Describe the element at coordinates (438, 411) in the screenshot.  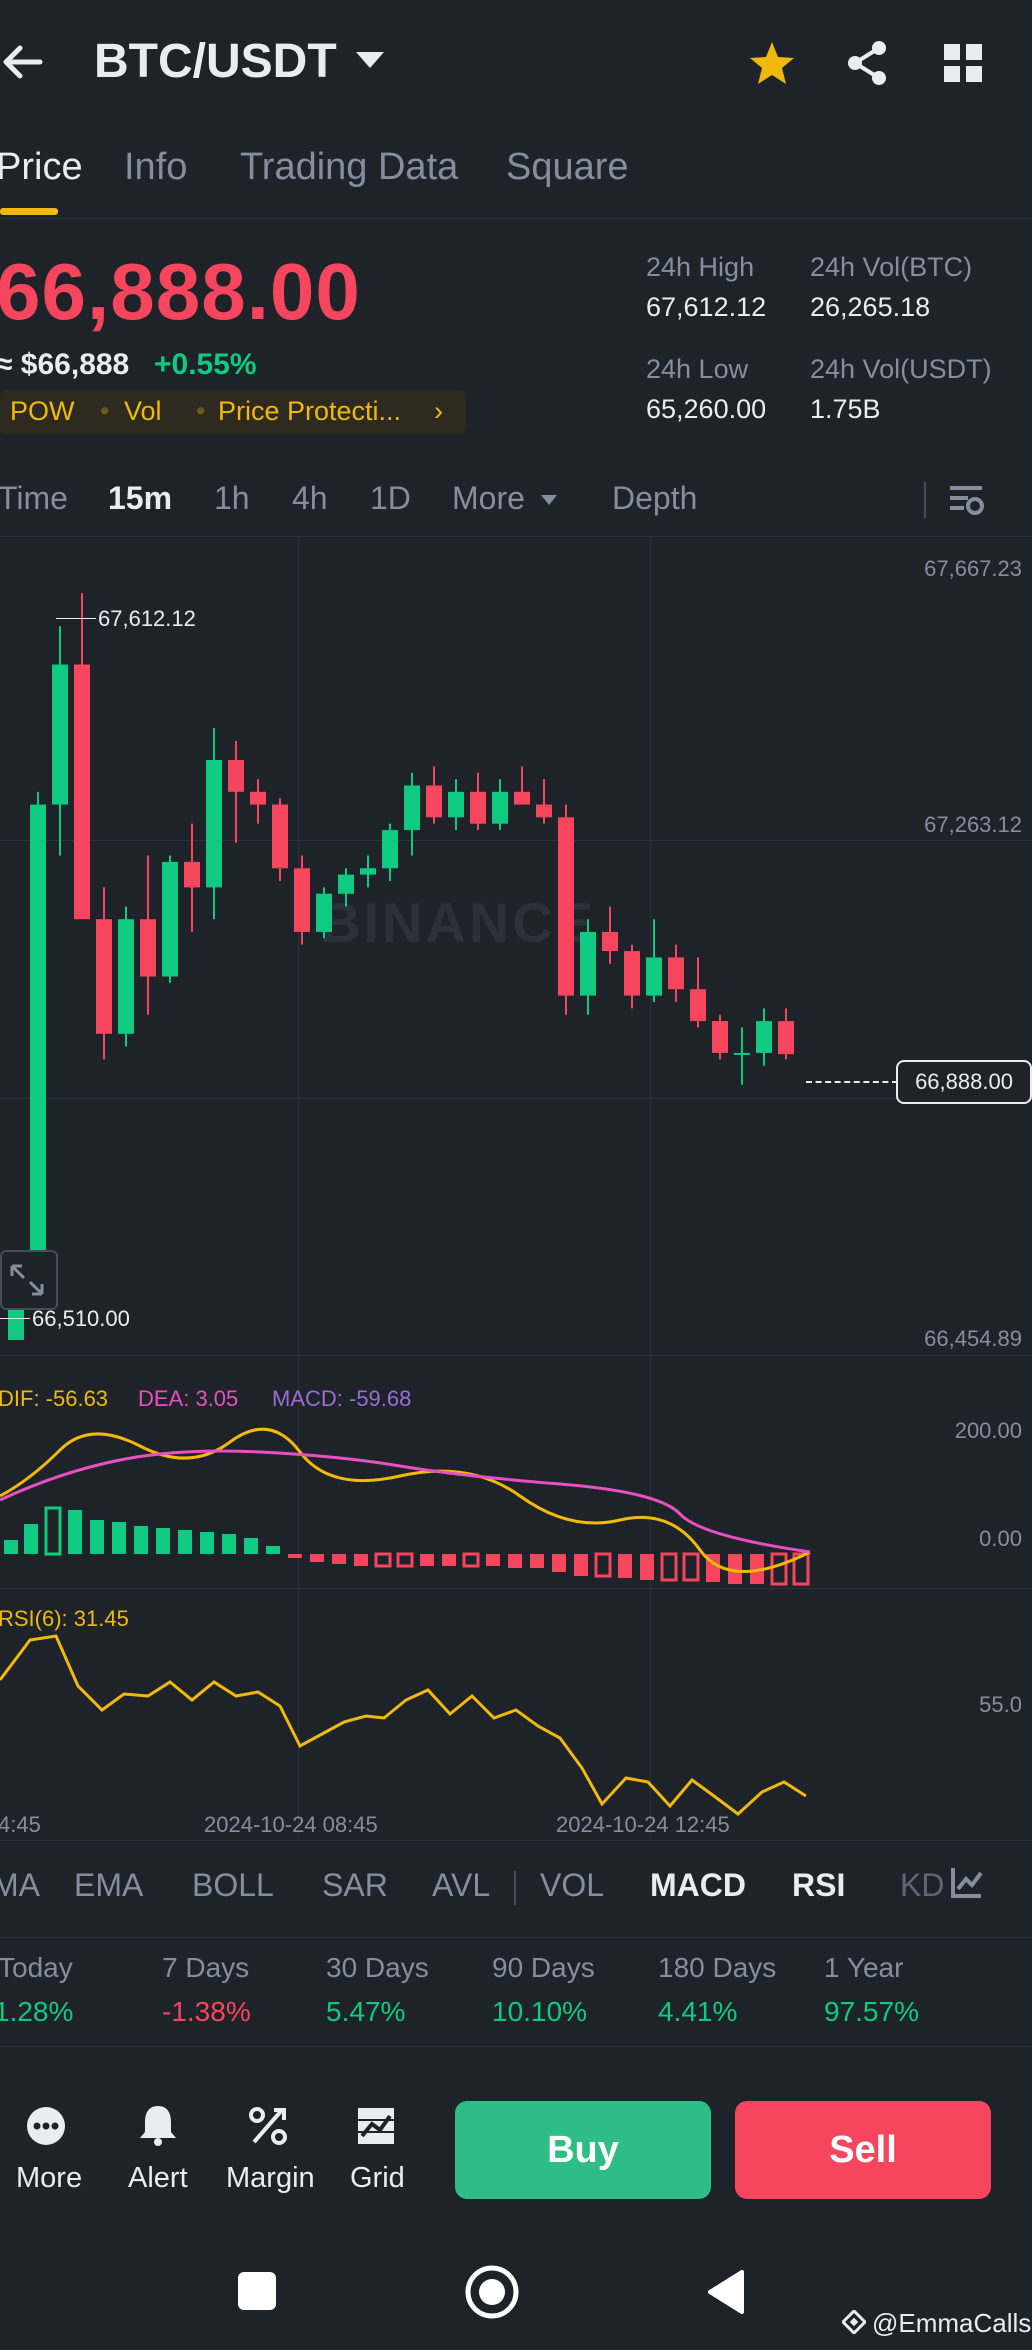
I see `chevron-right-icon: ›` at that location.